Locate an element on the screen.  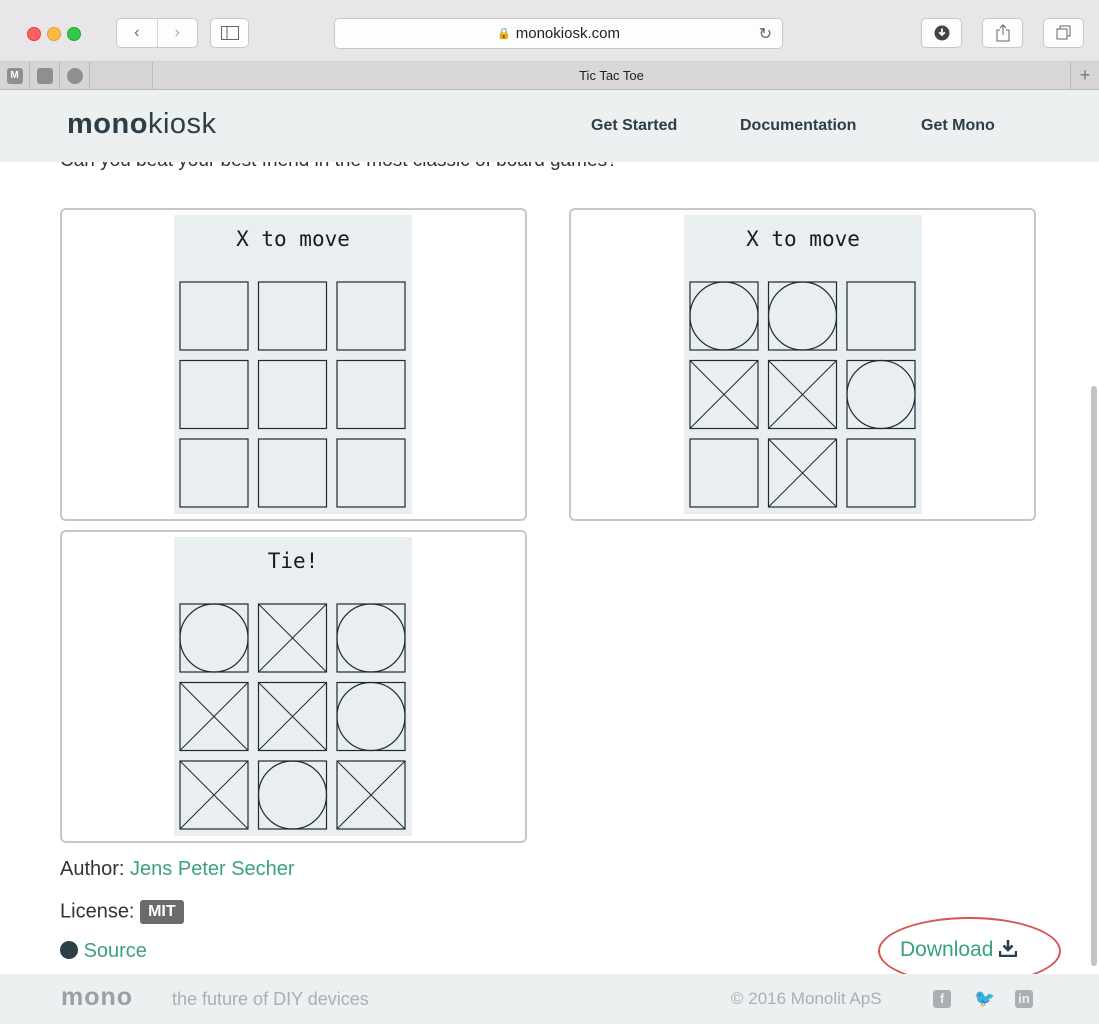
screenshot-card-3: Tie! is located at coordinates (293, 686).